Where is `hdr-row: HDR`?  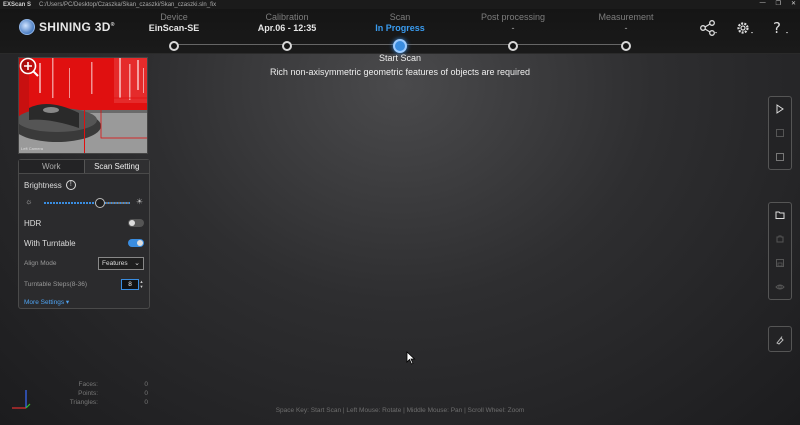 hdr-row: HDR is located at coordinates (84, 223).